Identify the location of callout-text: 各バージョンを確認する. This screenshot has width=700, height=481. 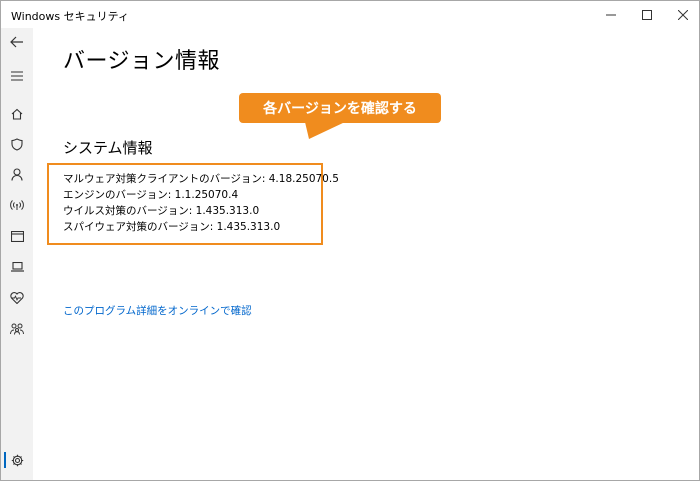
(340, 109).